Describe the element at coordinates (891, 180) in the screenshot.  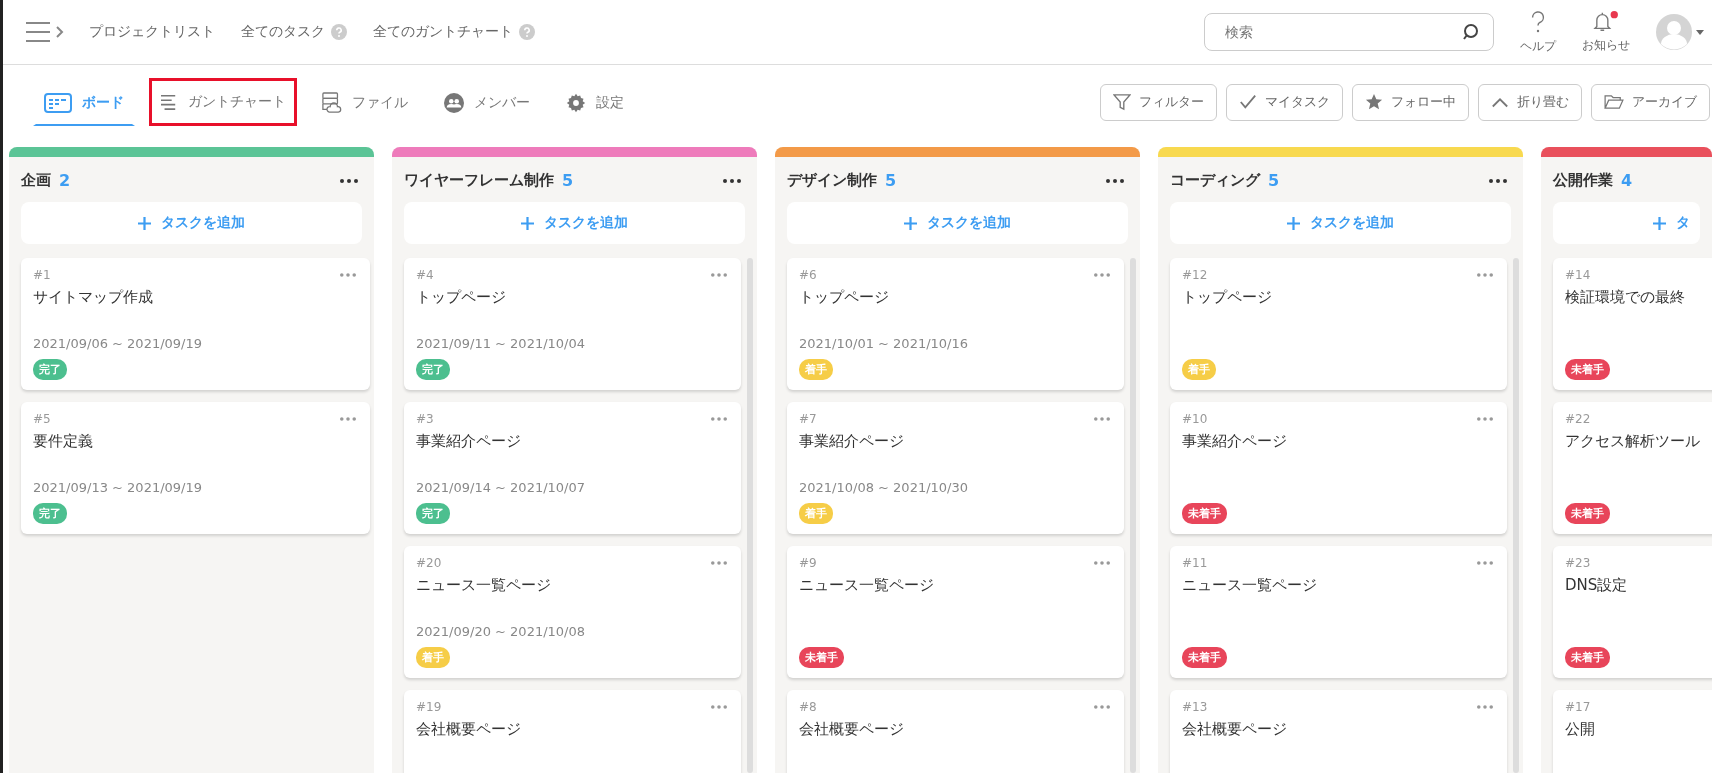
I see `task-count: 5` at that location.